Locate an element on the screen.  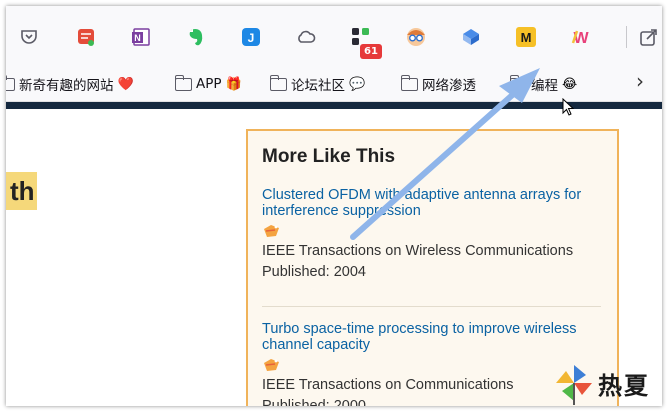
speech-bubble-icon: 💬 is located at coordinates (357, 84).